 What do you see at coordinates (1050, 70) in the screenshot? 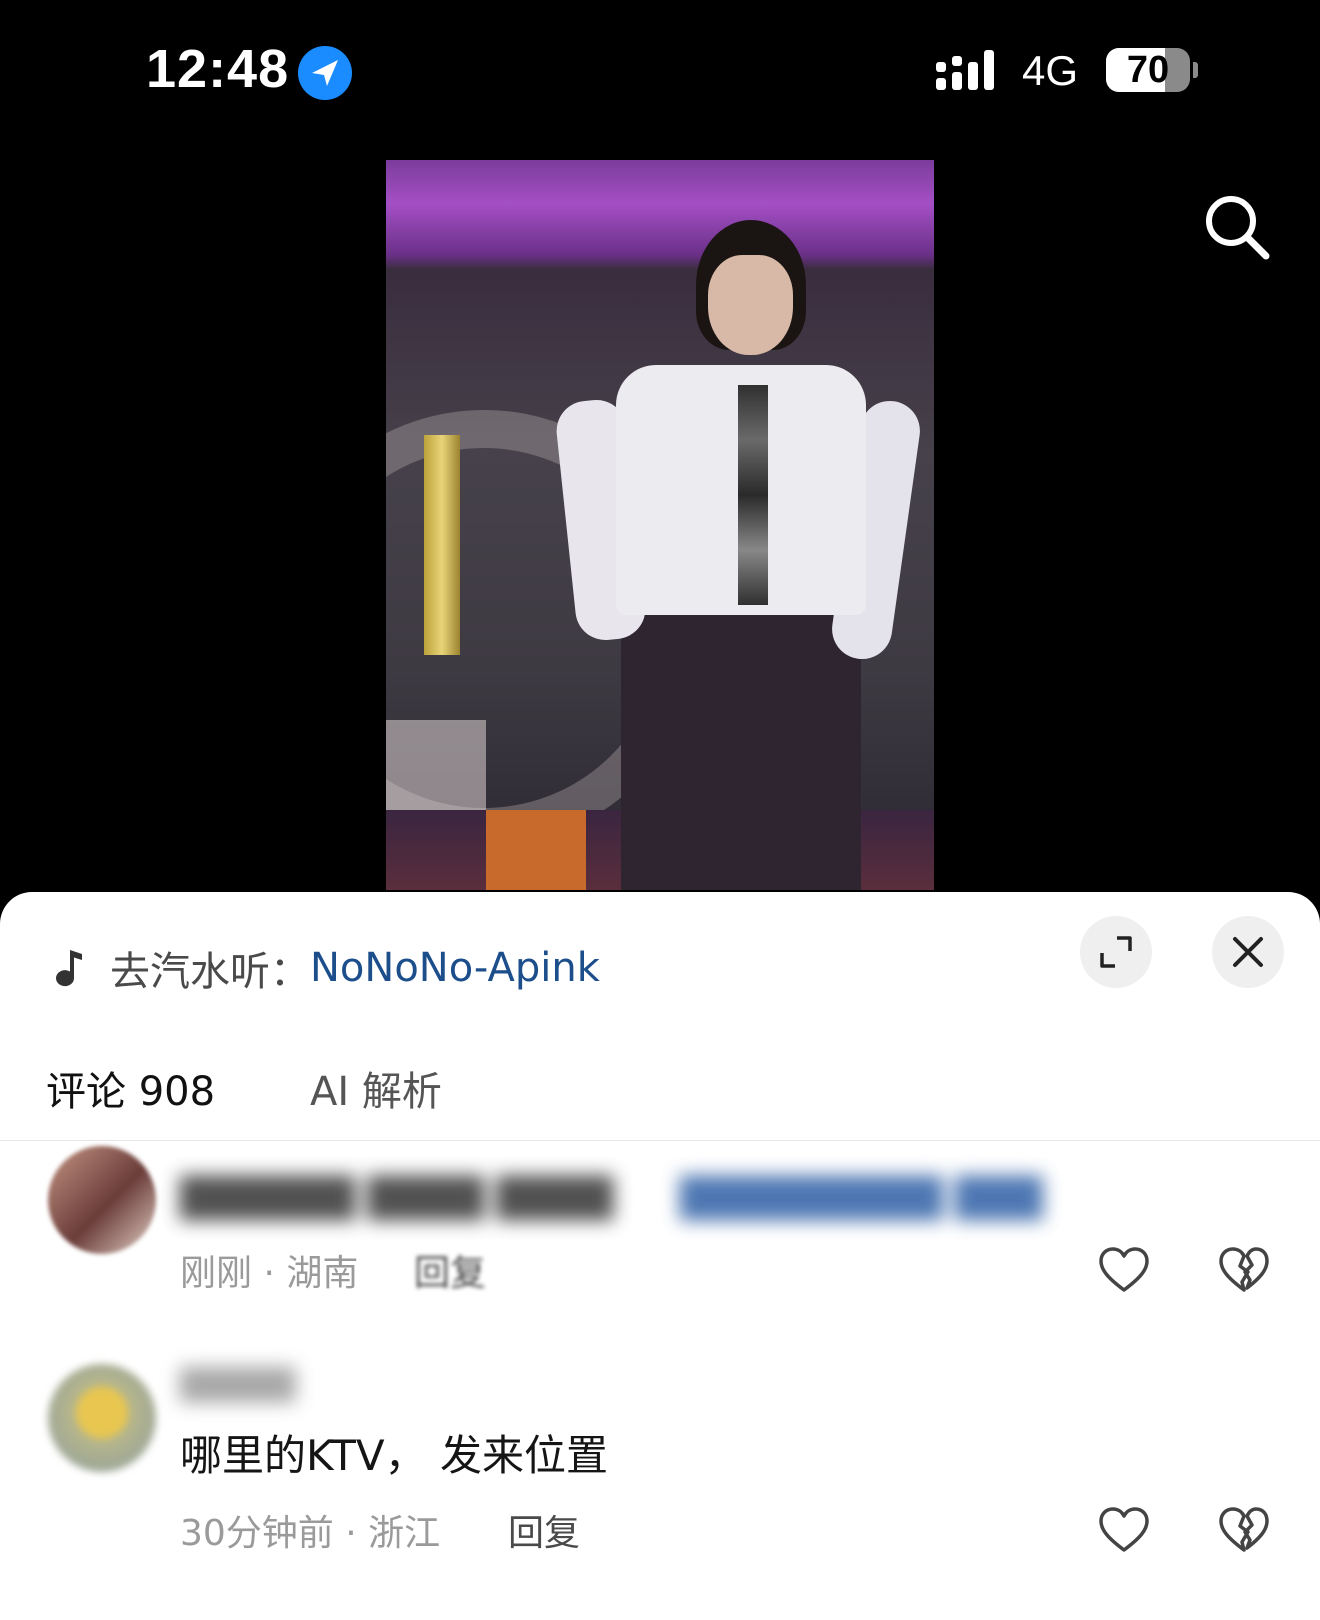
I see `network-type: 4G` at bounding box center [1050, 70].